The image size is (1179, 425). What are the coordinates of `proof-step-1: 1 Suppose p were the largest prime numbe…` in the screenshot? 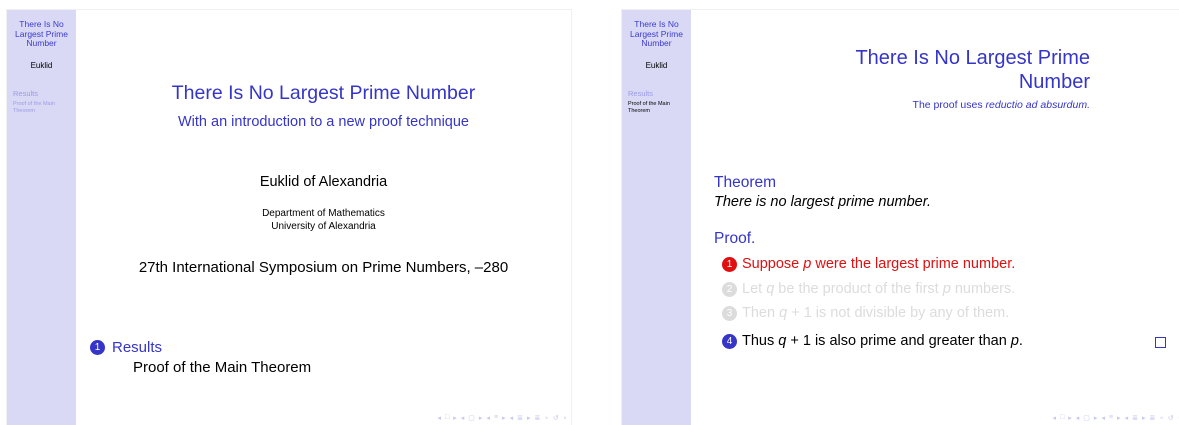 It's located at (868, 264).